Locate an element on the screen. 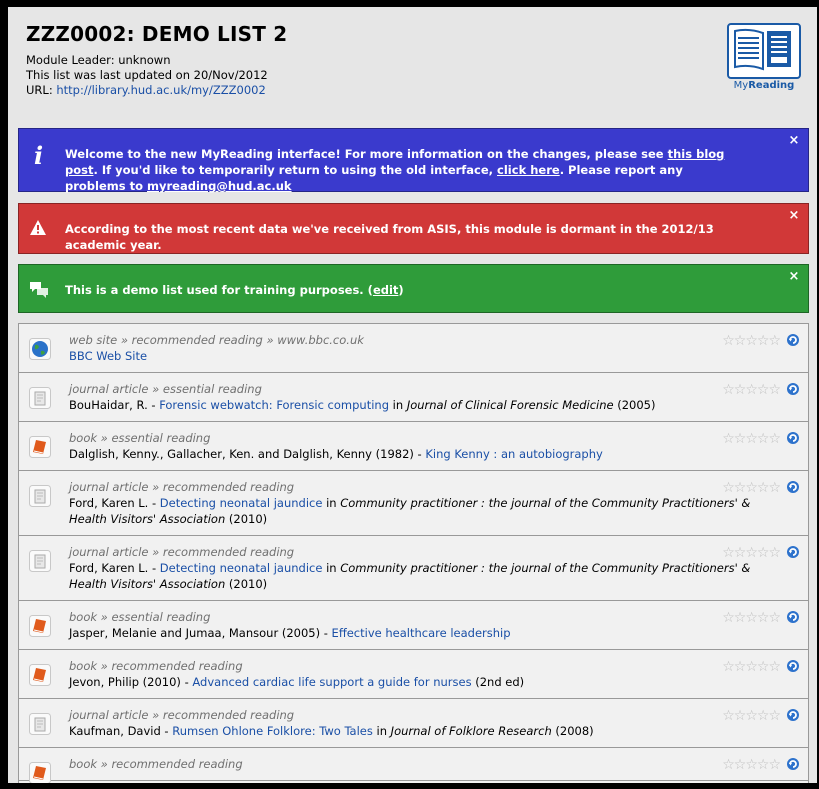 This screenshot has width=819, height=789. page-title: ZZZ0002: DEMO LIST 2 is located at coordinates (157, 34).